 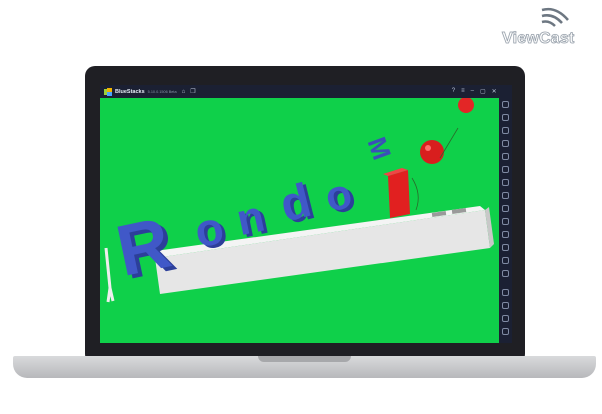 What do you see at coordinates (505, 182) in the screenshot?
I see `rotate-icon` at bounding box center [505, 182].